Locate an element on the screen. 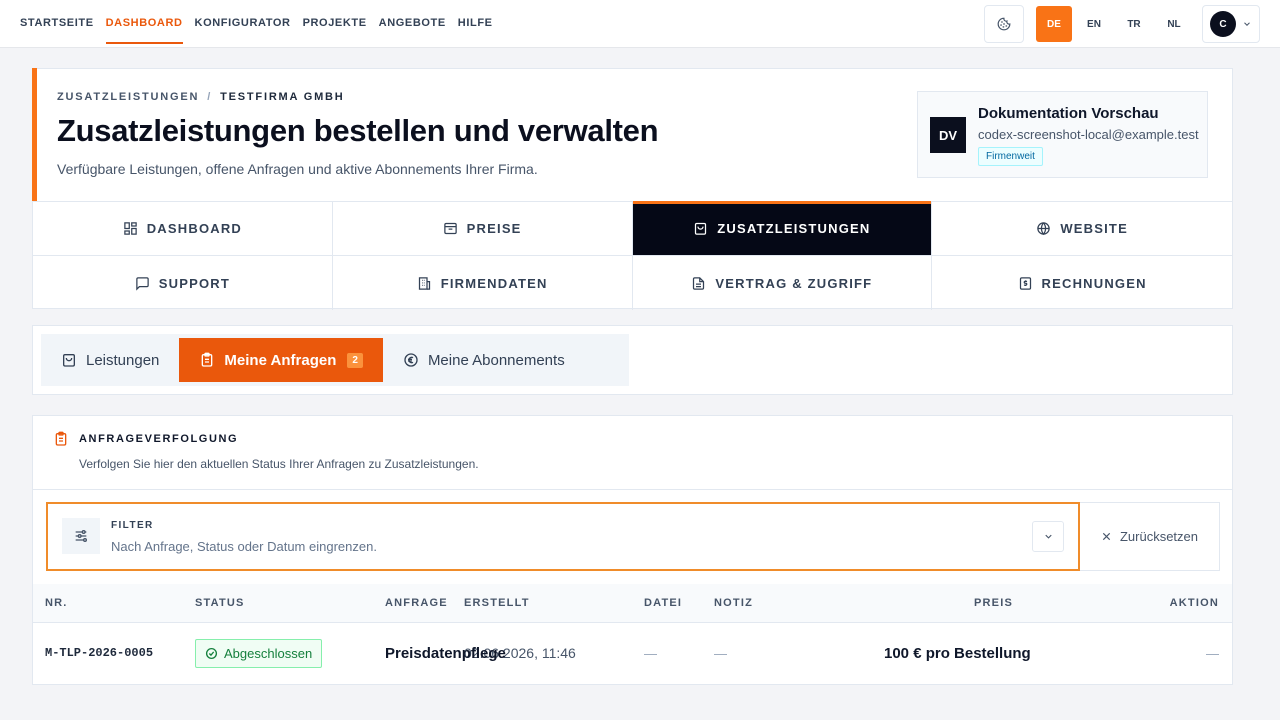 The image size is (1280, 720). nav-angebote: ANGEBOTE is located at coordinates (412, 23).